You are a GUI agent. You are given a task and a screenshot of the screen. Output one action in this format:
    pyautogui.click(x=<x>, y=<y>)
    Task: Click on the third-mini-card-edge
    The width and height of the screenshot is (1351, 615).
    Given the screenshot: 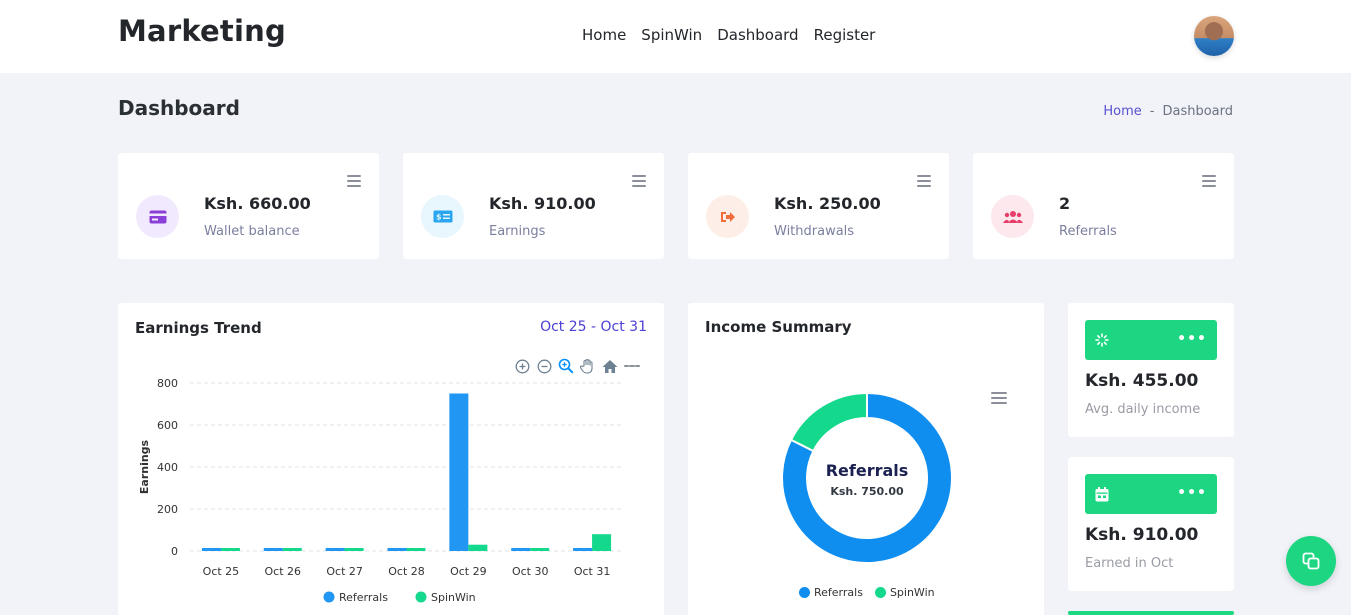 What is the action you would take?
    pyautogui.click(x=1151, y=613)
    